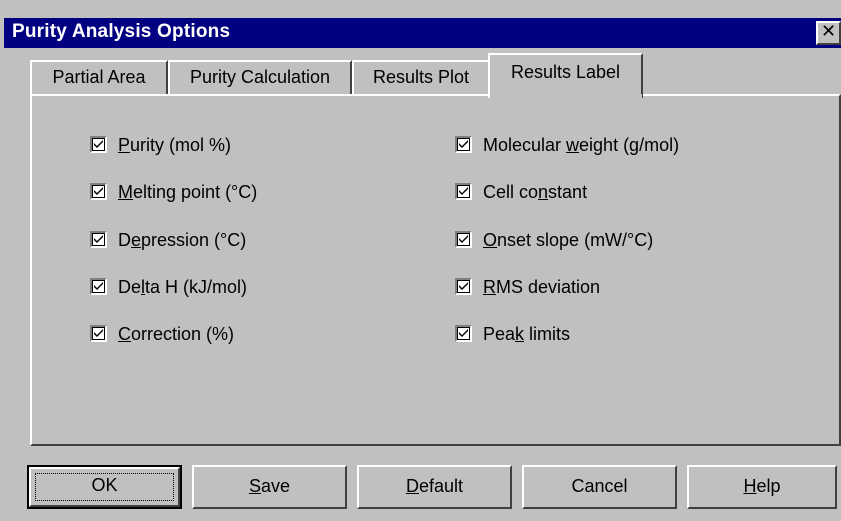 The height and width of the screenshot is (521, 841). What do you see at coordinates (566, 96) in the screenshot?
I see `active-tab-joint` at bounding box center [566, 96].